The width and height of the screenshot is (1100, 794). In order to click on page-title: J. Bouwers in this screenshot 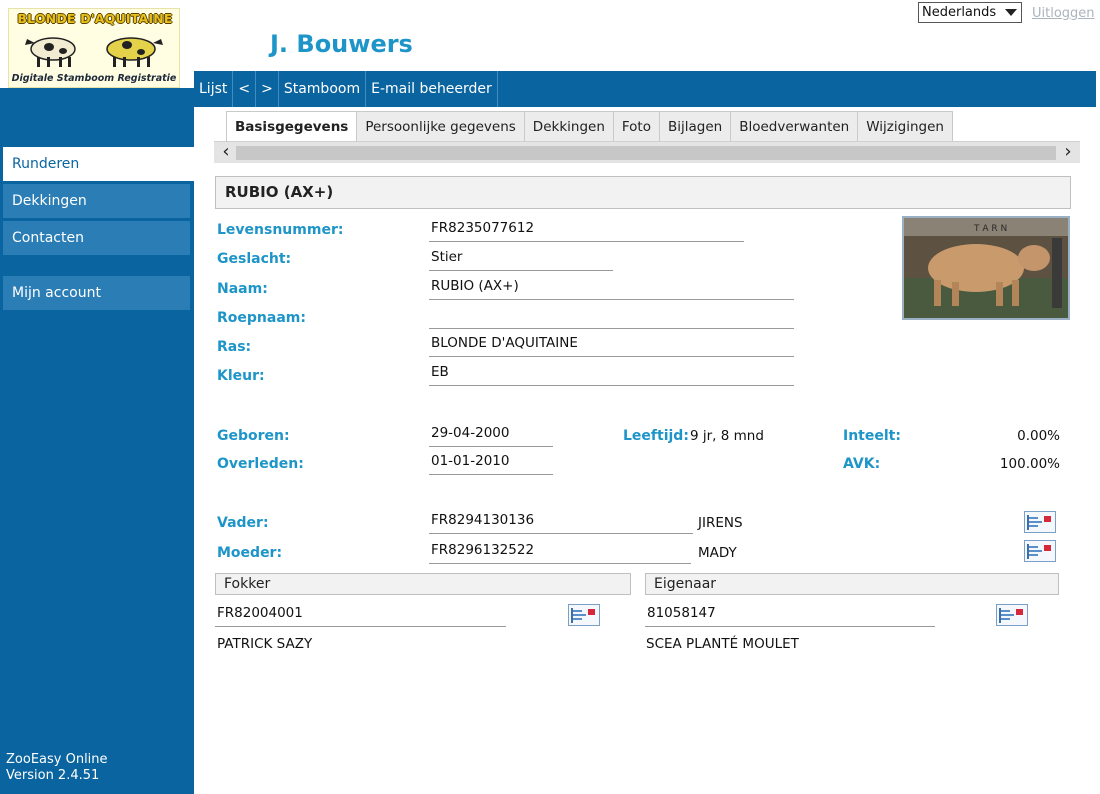, I will do `click(341, 44)`.